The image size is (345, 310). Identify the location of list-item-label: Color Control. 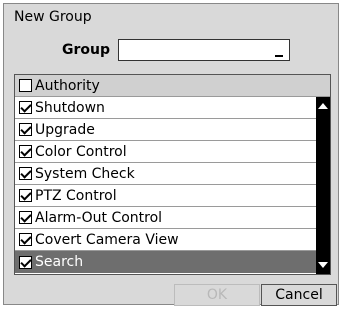
(81, 151).